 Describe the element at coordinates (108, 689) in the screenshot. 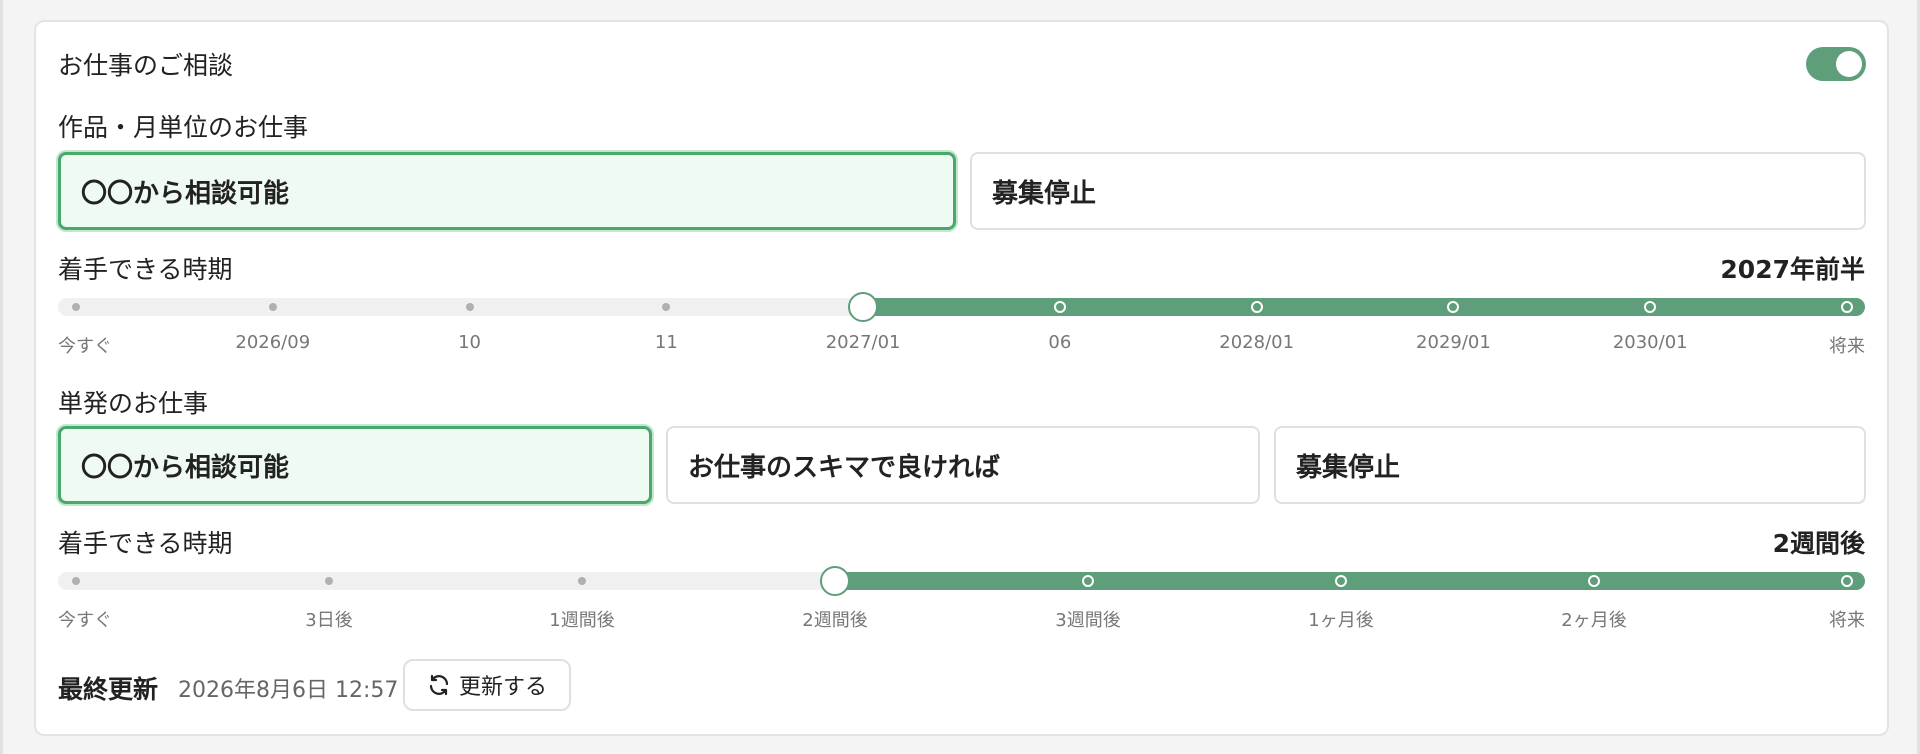

I see `last-updated-label: 最終更新` at that location.